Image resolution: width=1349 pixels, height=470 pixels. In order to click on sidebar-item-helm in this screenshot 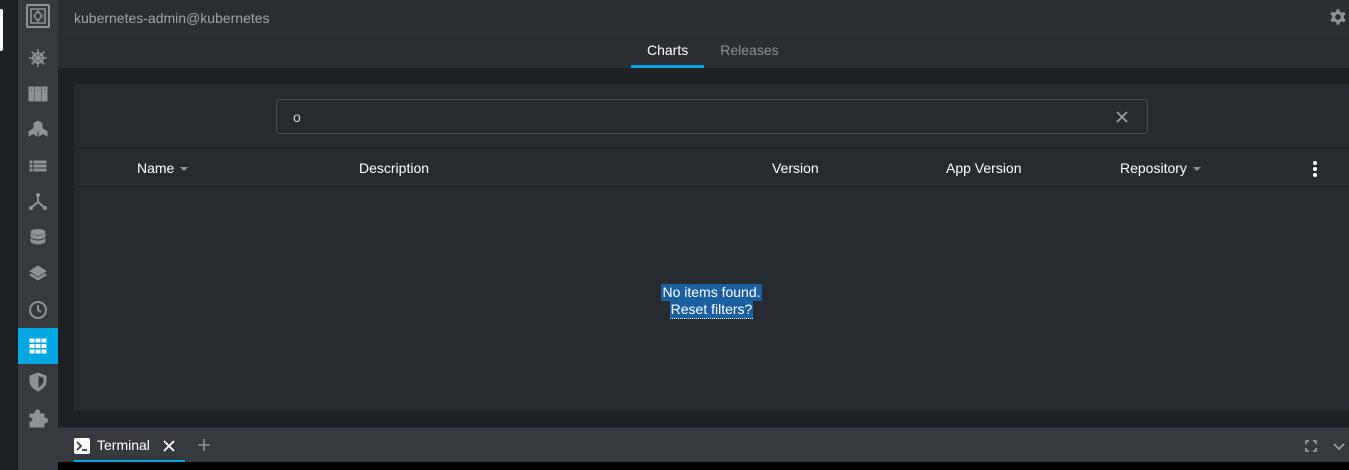, I will do `click(38, 58)`.